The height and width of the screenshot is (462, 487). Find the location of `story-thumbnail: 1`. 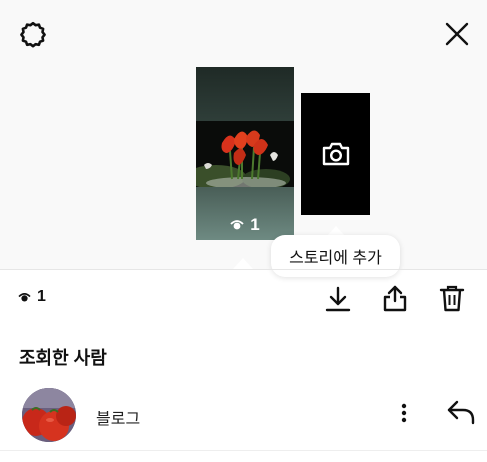

story-thumbnail: 1 is located at coordinates (245, 153).